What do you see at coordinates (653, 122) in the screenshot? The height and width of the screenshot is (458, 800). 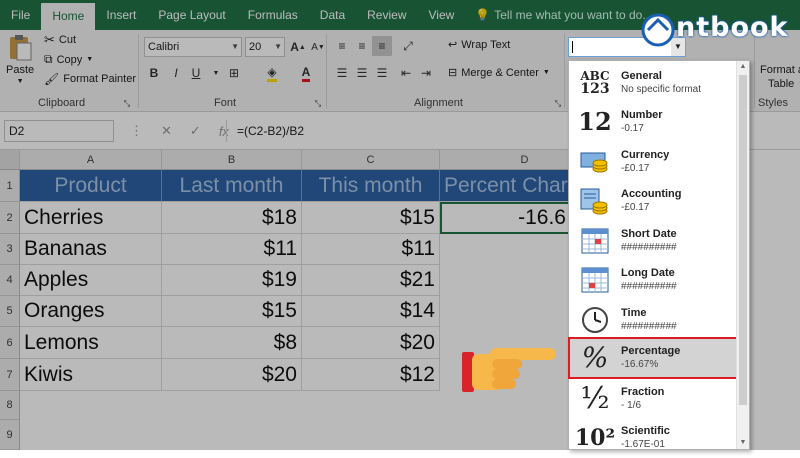 I see `menu-item-number: 12 Number -0.17` at bounding box center [653, 122].